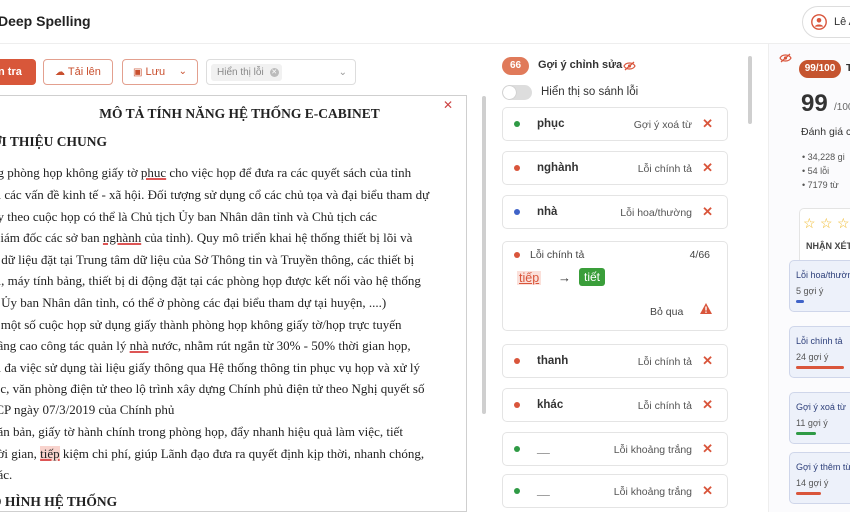  I want to click on suggestion-card: phục Gợi ý xoá từ ✕, so click(615, 124).